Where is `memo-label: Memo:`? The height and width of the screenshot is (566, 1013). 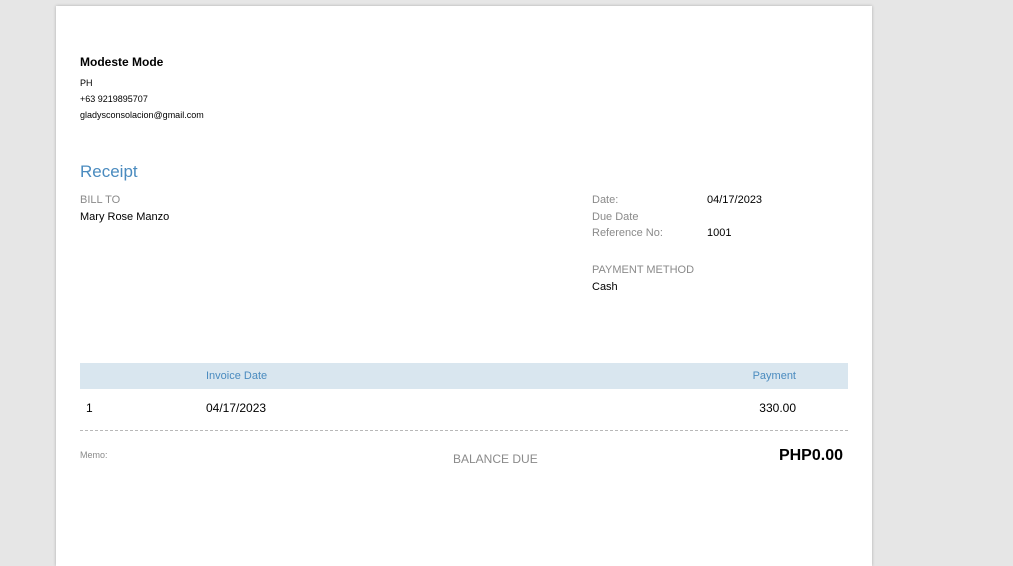 memo-label: Memo: is located at coordinates (94, 455).